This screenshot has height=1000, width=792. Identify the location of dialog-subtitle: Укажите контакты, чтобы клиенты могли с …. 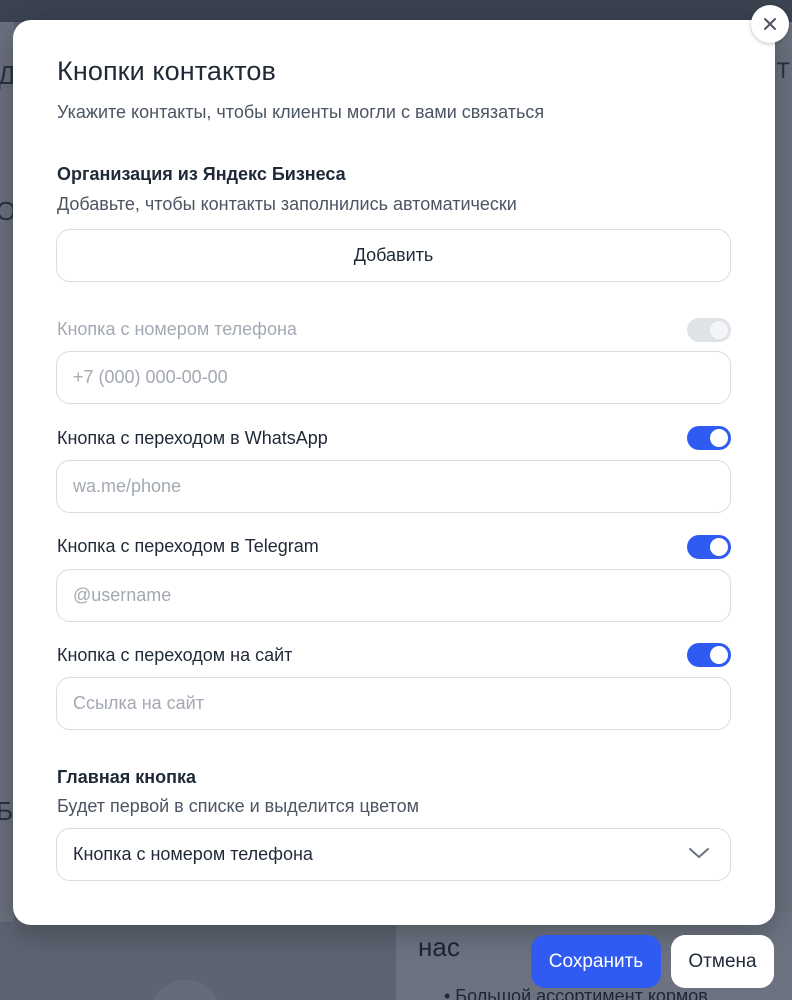
(301, 112).